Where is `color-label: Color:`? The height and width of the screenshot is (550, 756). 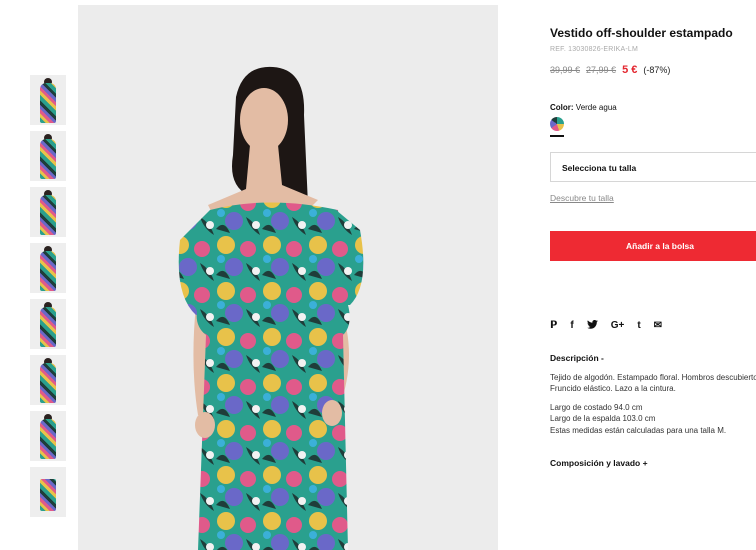 color-label: Color: is located at coordinates (562, 107).